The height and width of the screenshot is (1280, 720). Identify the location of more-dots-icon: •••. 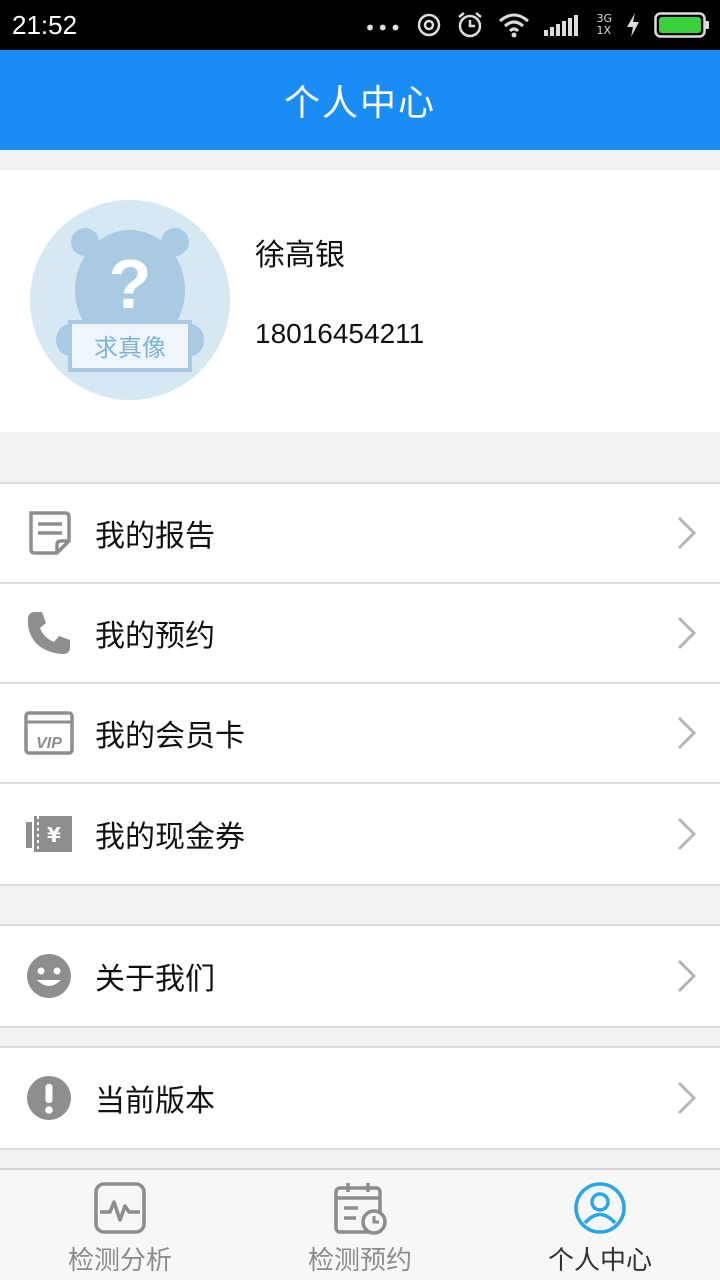
(383, 28).